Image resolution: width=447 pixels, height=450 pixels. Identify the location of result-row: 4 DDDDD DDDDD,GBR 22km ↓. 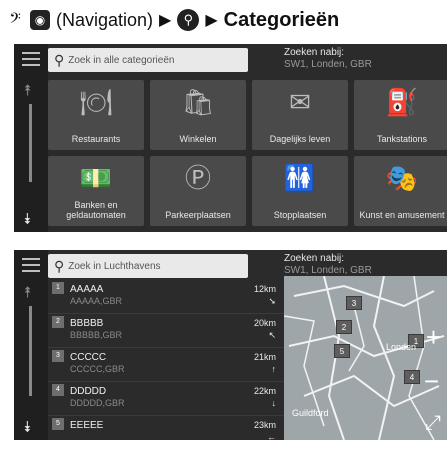
(167, 399).